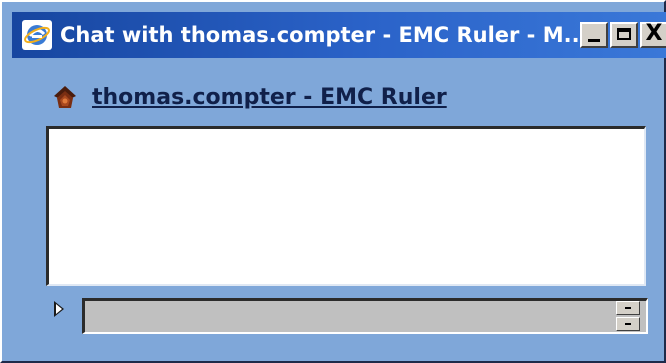 This screenshot has height=363, width=666. Describe the element at coordinates (628, 324) in the screenshot. I see `scroll-down-button` at that location.